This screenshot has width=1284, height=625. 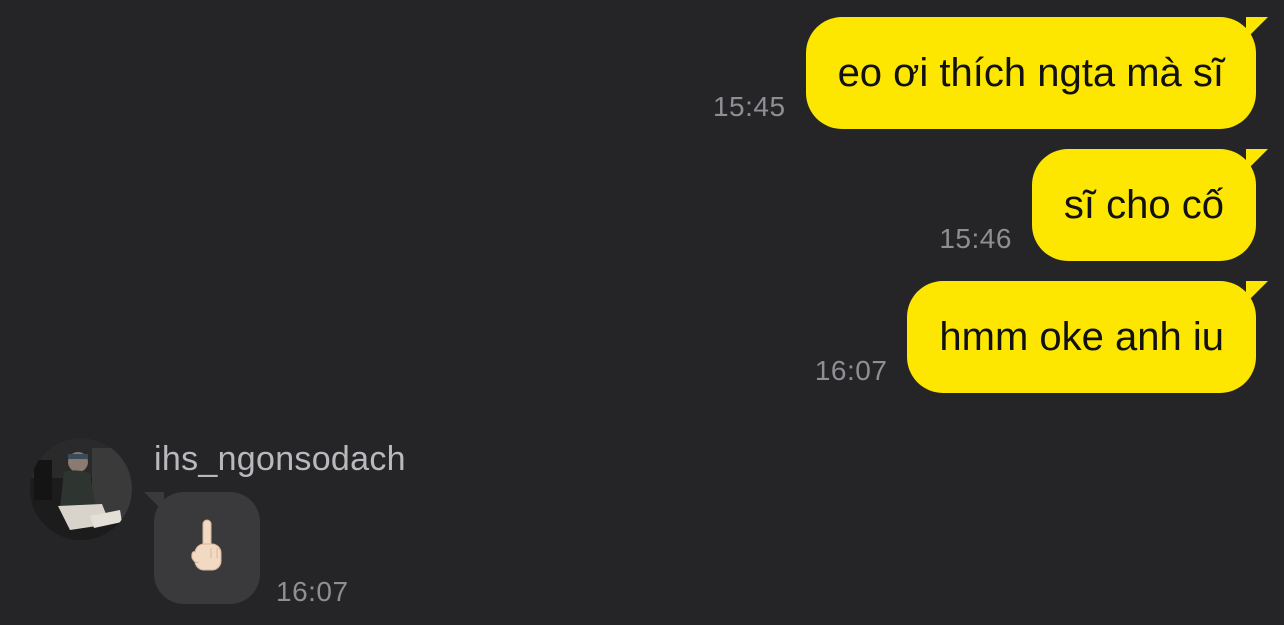 I want to click on outgoing-bubble: eo ơi thích ngta mà sĩ, so click(x=1036, y=73).